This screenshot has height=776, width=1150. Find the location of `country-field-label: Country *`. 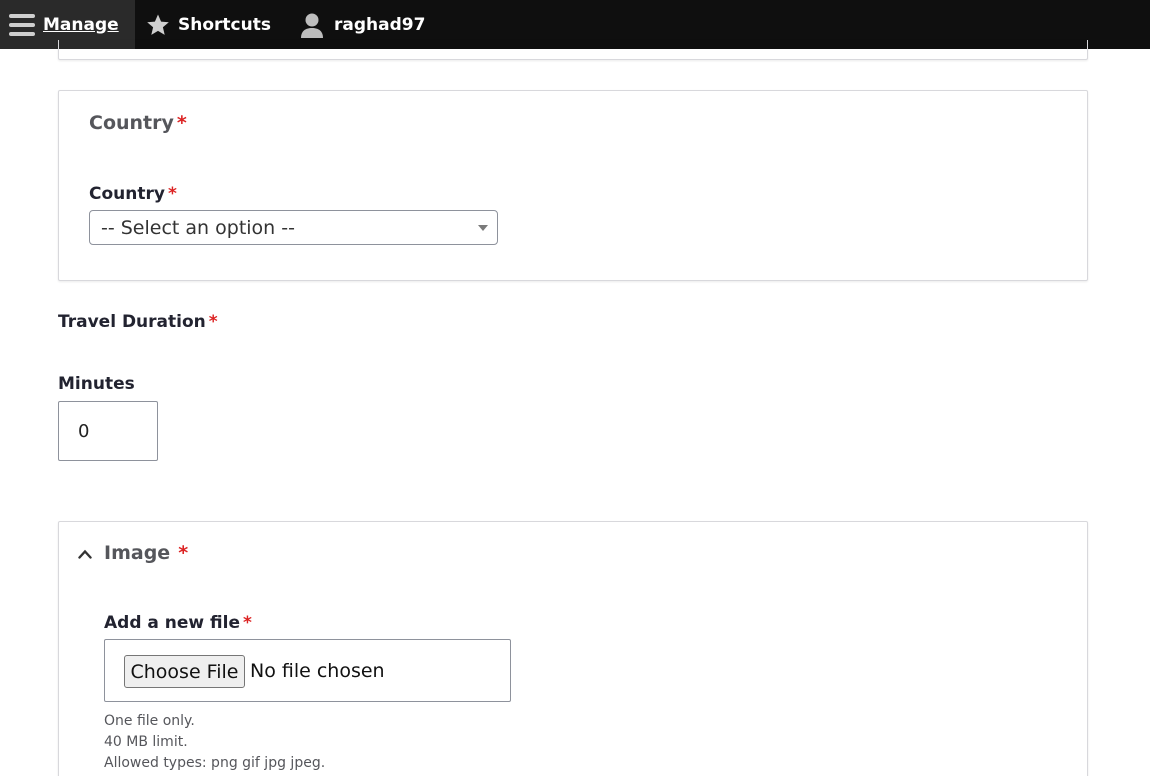

country-field-label: Country * is located at coordinates (133, 194).